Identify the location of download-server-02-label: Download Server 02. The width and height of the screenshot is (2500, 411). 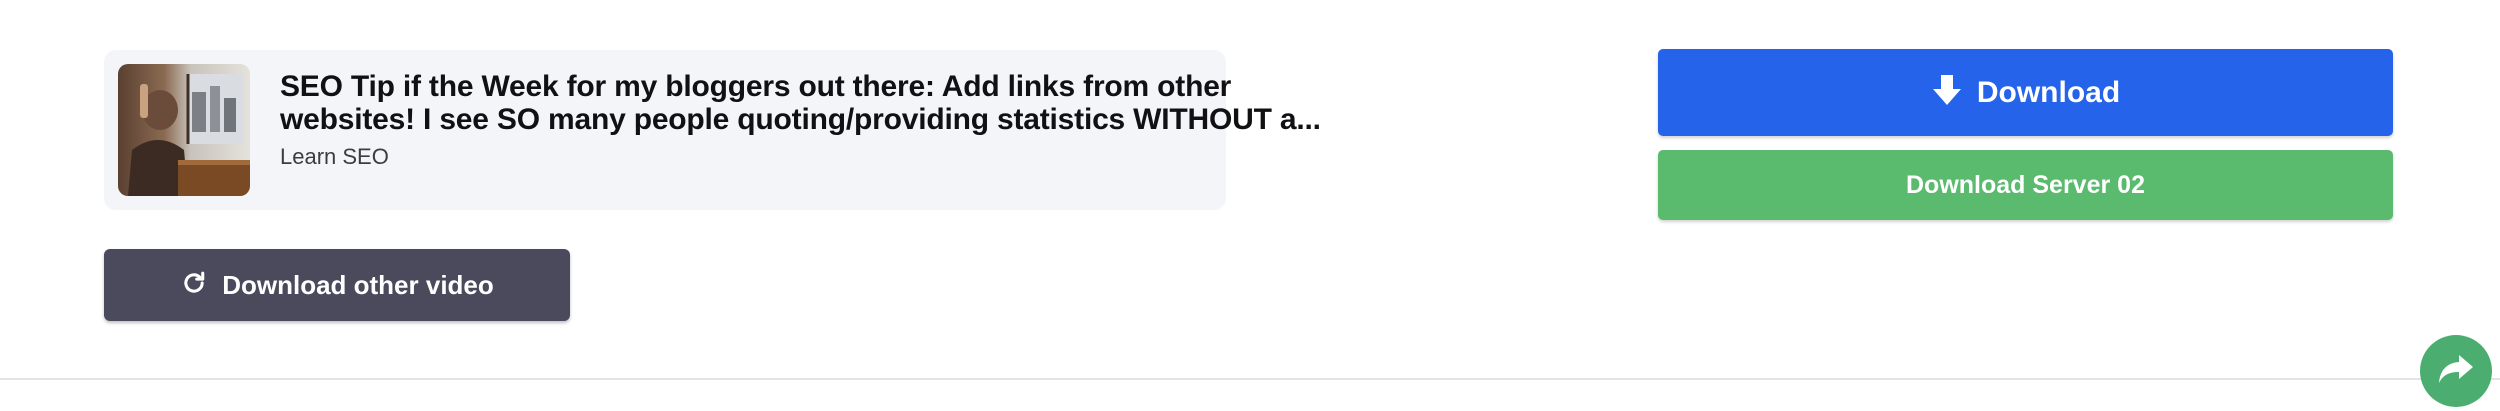
(2025, 184).